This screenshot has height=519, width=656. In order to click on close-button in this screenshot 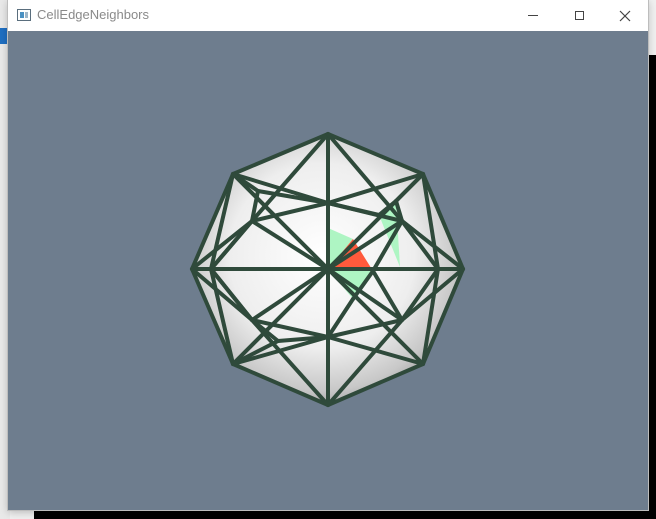, I will do `click(625, 15)`.